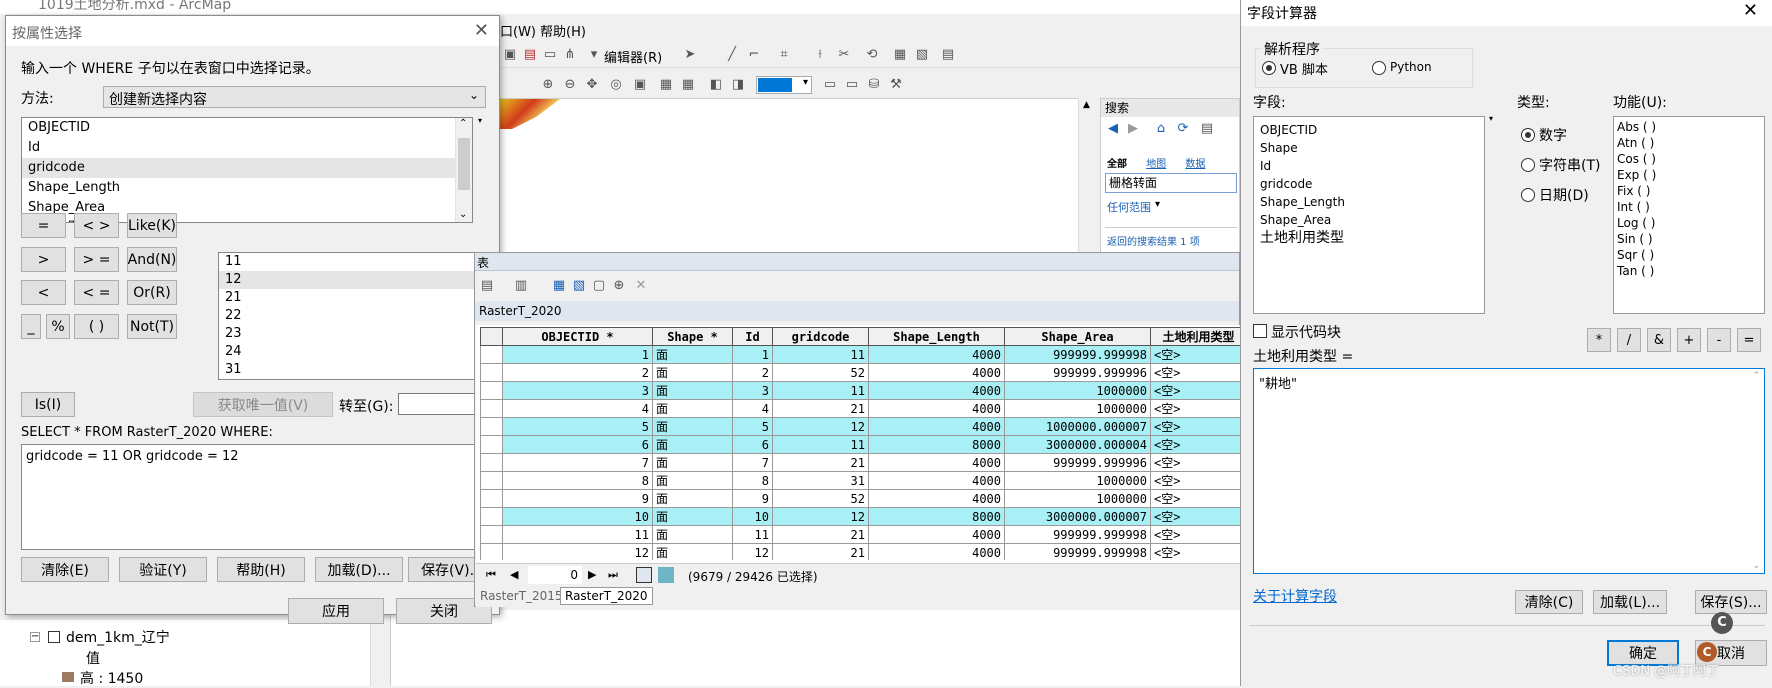  What do you see at coordinates (251, 497) in the screenshot?
I see `where-expression-input: gridcode = 11 OR gridcode = 12` at bounding box center [251, 497].